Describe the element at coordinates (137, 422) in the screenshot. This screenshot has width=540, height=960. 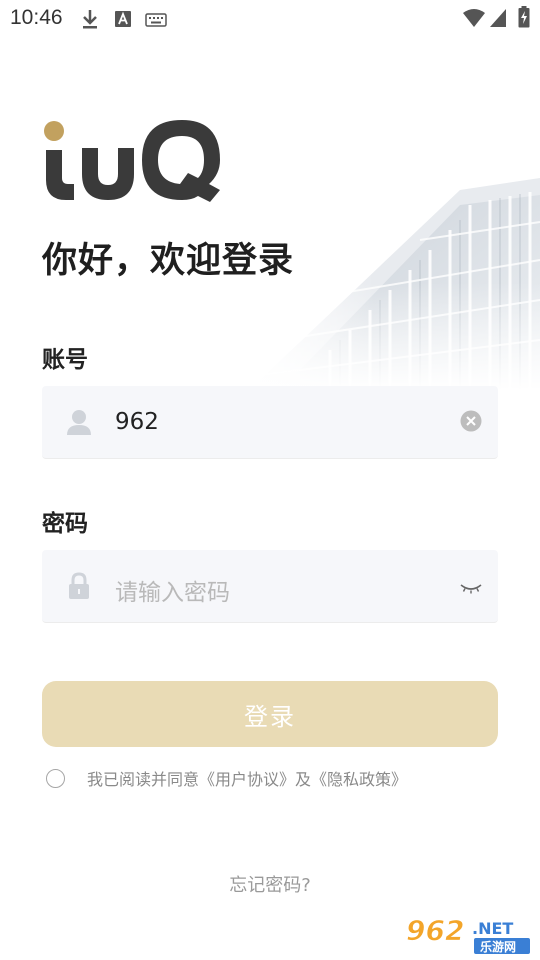
I see `account-input: 962` at that location.